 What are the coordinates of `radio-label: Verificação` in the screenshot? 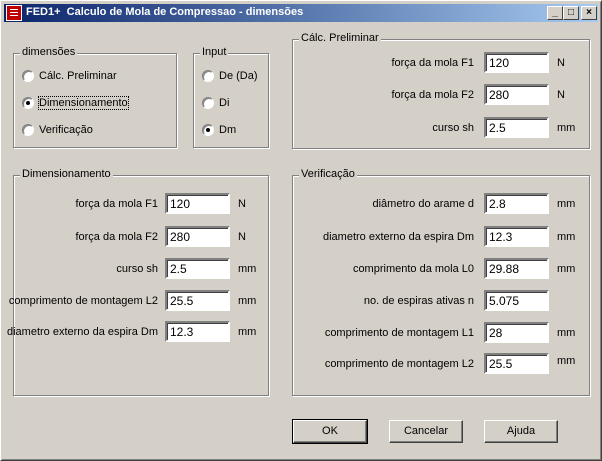 It's located at (66, 130).